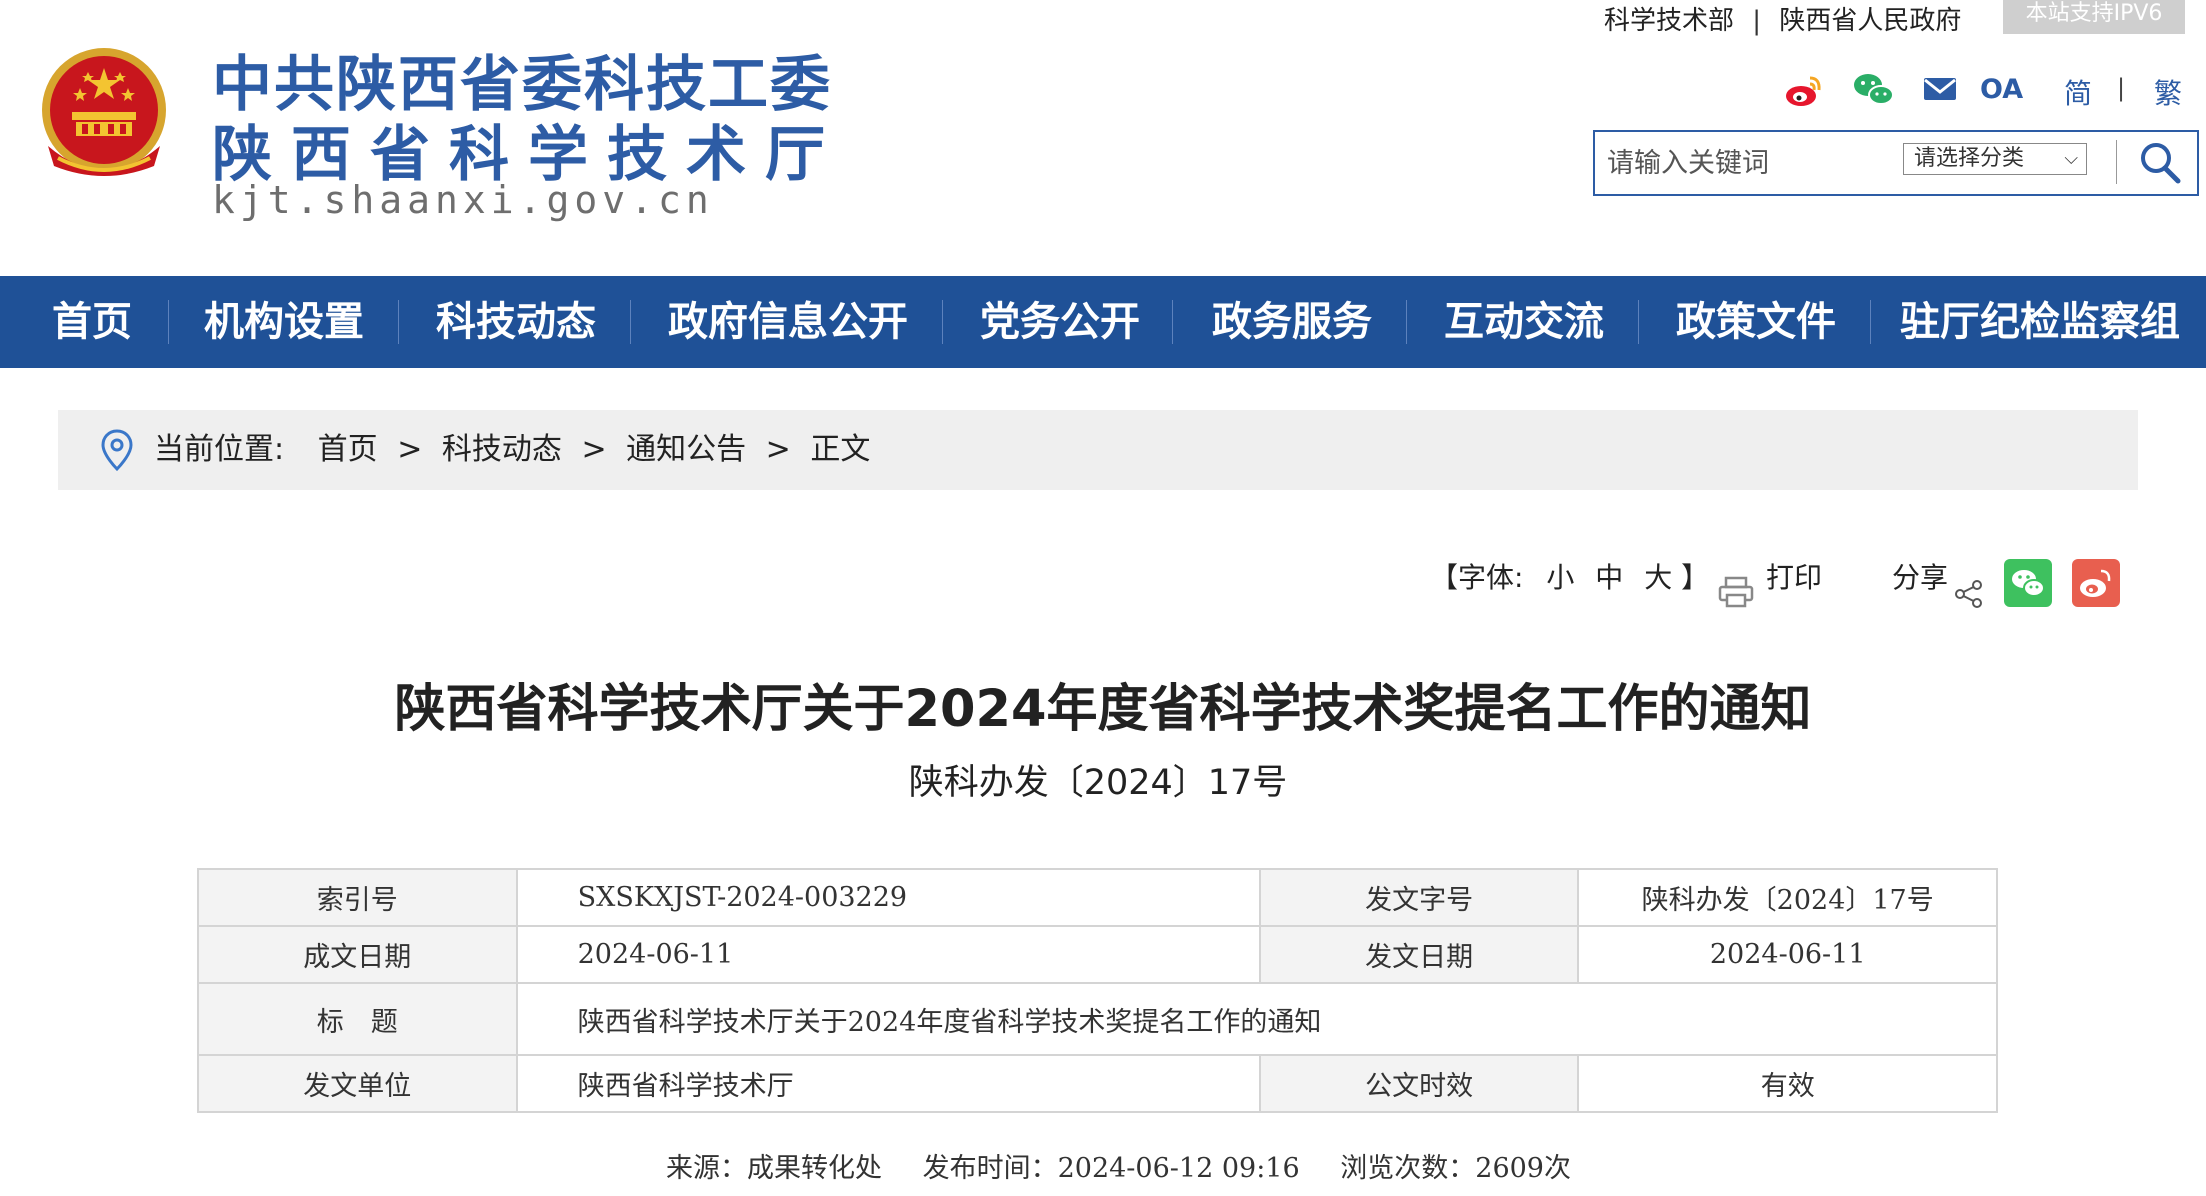 The height and width of the screenshot is (1196, 2206). Describe the element at coordinates (1524, 322) in the screenshot. I see `nav-item-interaction: 互动交流` at that location.